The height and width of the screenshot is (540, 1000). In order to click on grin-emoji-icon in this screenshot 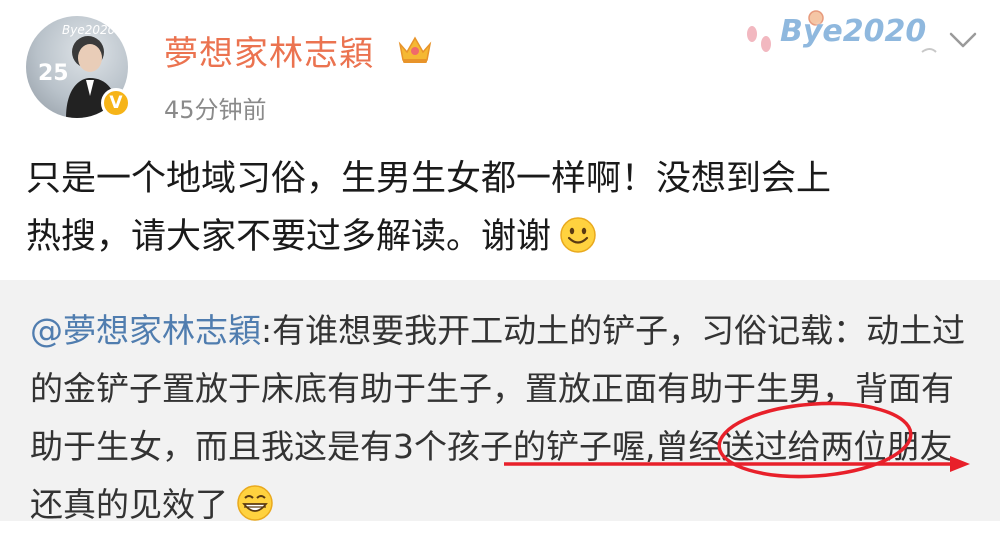, I will do `click(255, 511)`.